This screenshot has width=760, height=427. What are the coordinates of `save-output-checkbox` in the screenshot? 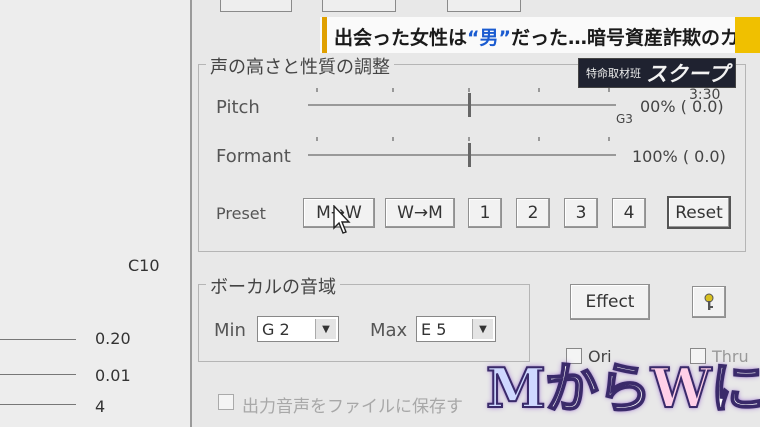 It's located at (226, 402).